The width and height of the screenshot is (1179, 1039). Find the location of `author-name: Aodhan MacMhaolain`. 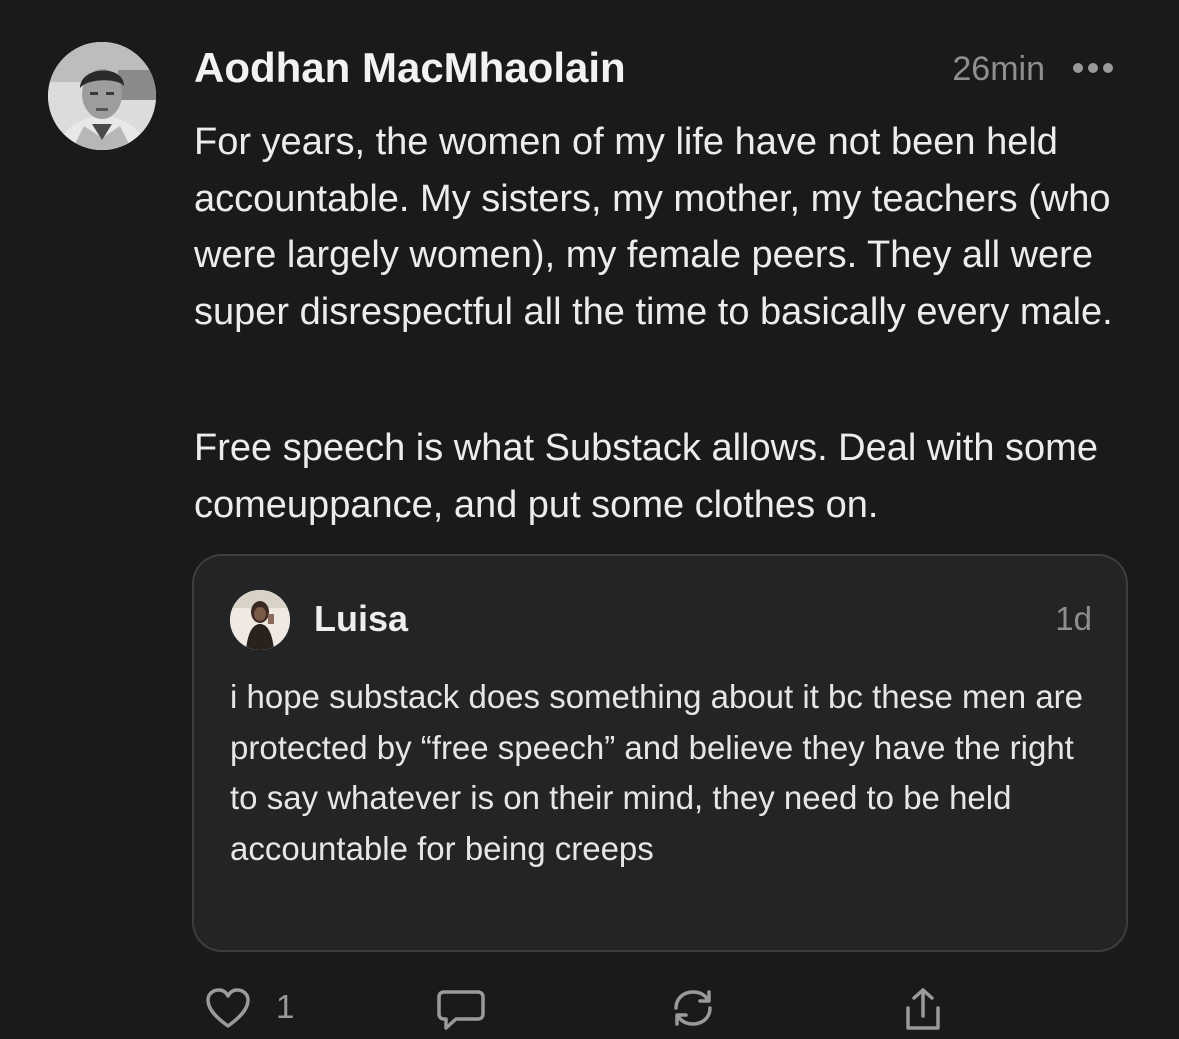

author-name: Aodhan MacMhaolain is located at coordinates (410, 68).